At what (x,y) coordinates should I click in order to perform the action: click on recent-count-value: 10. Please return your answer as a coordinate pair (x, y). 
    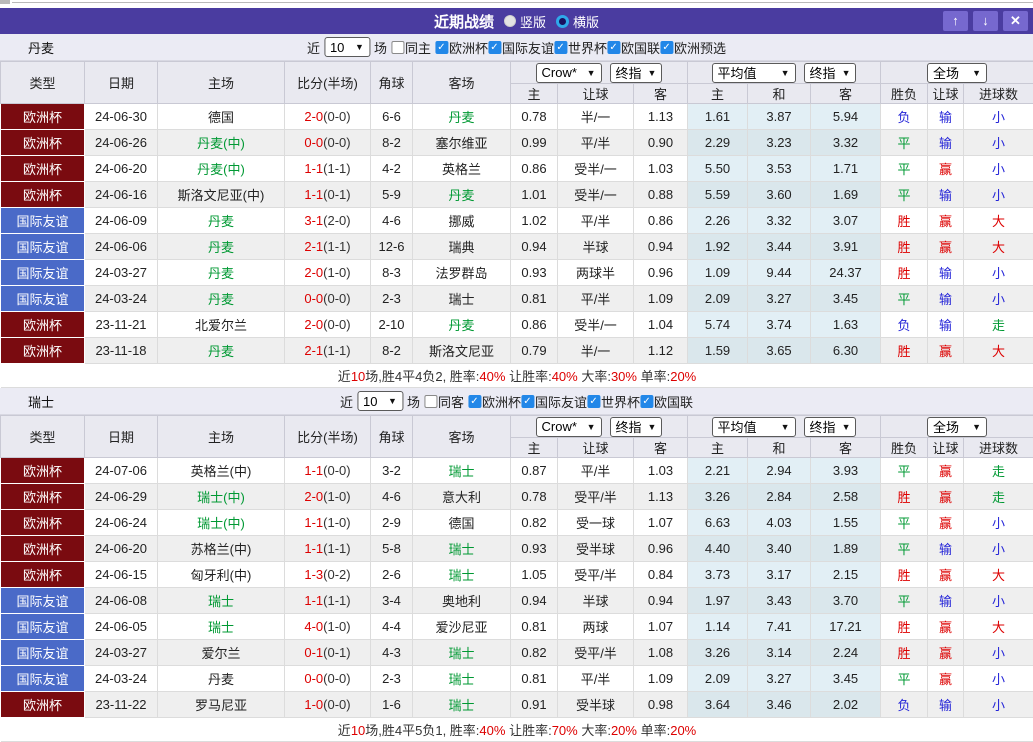
    Looking at the image, I should click on (337, 47).